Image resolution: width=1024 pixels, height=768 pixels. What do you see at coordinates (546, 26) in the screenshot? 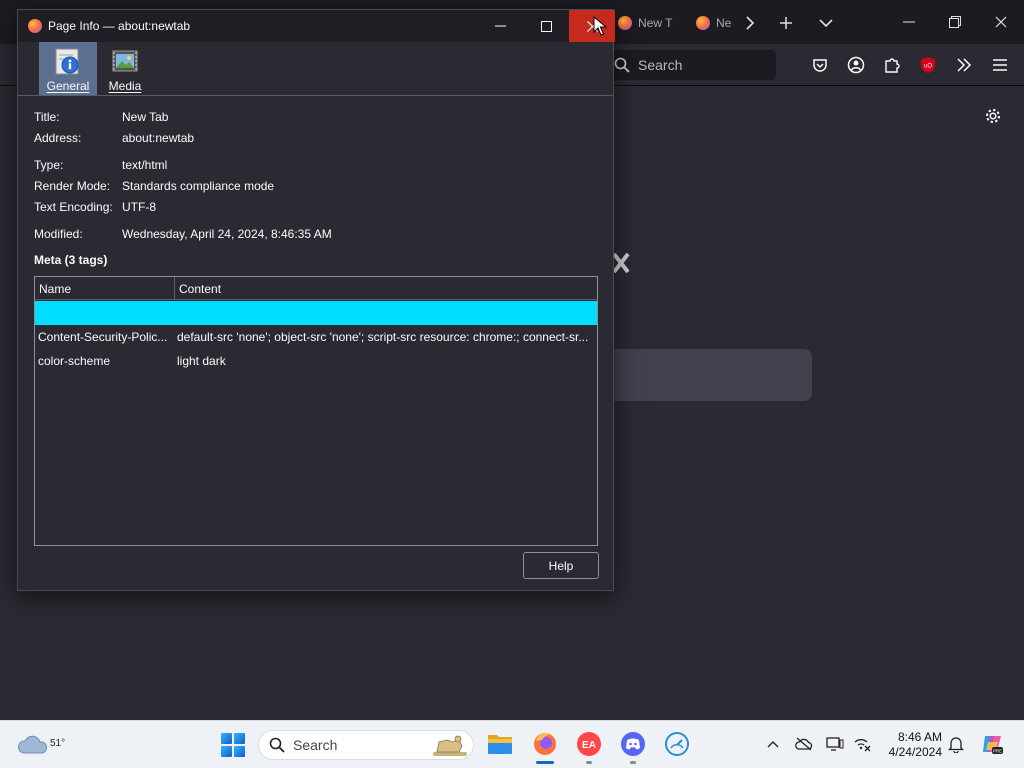
I see `dialog-maximize-button` at bounding box center [546, 26].